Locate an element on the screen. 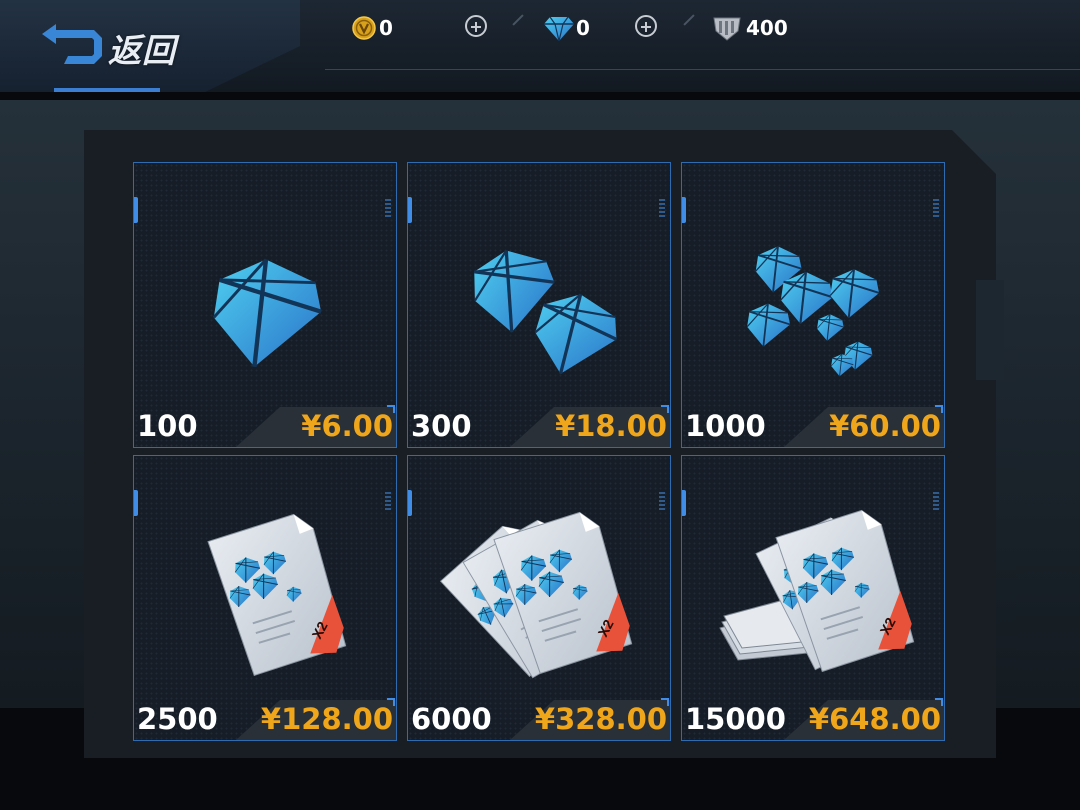  shop-item-card: X2 6000 ¥328.00 is located at coordinates (539, 598).